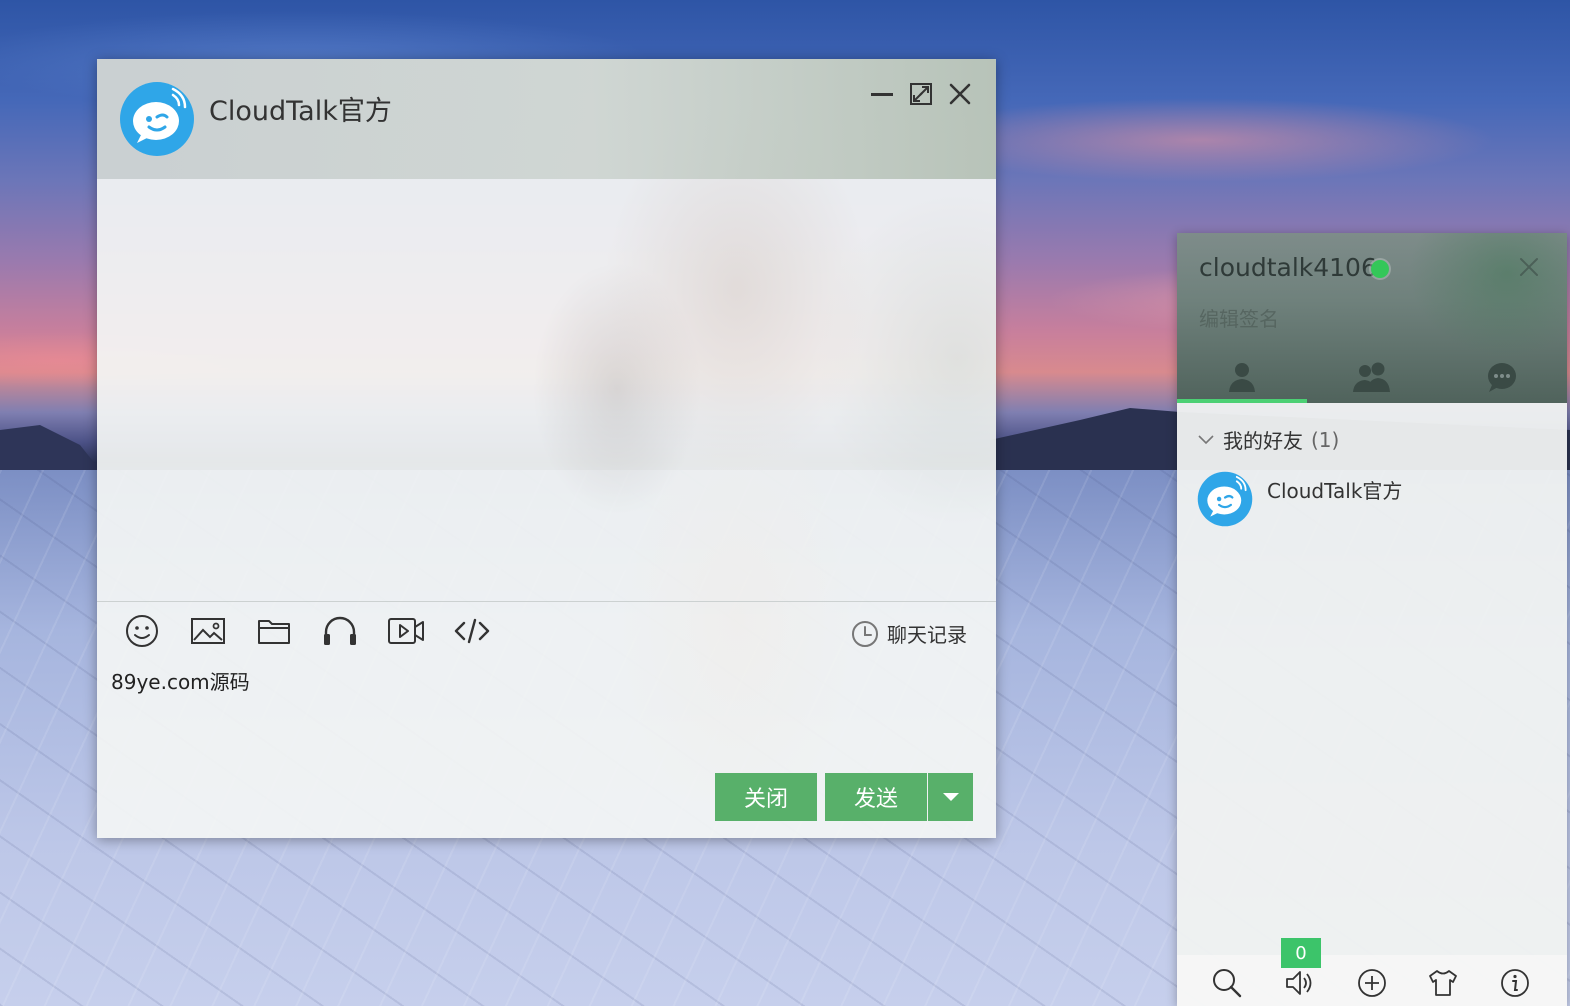 This screenshot has height=1006, width=1570. I want to click on send-options-button, so click(950, 797).